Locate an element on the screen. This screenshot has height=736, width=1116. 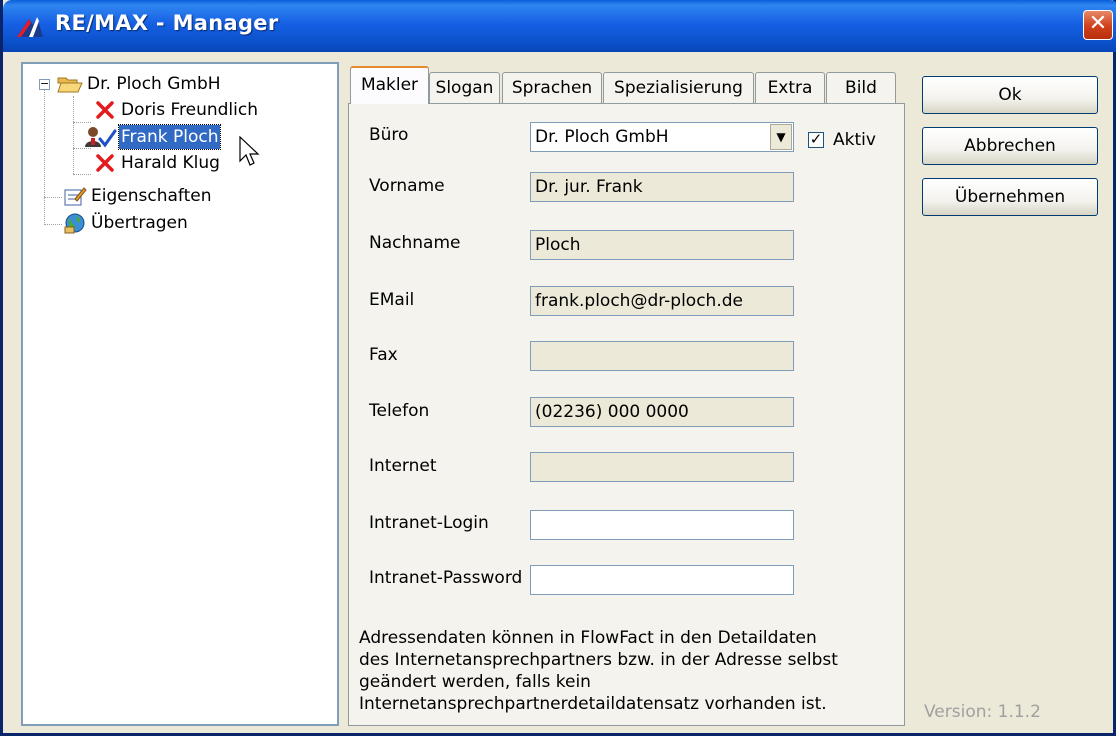
tree-label-doris: Doris Freundlich is located at coordinates (189, 110).